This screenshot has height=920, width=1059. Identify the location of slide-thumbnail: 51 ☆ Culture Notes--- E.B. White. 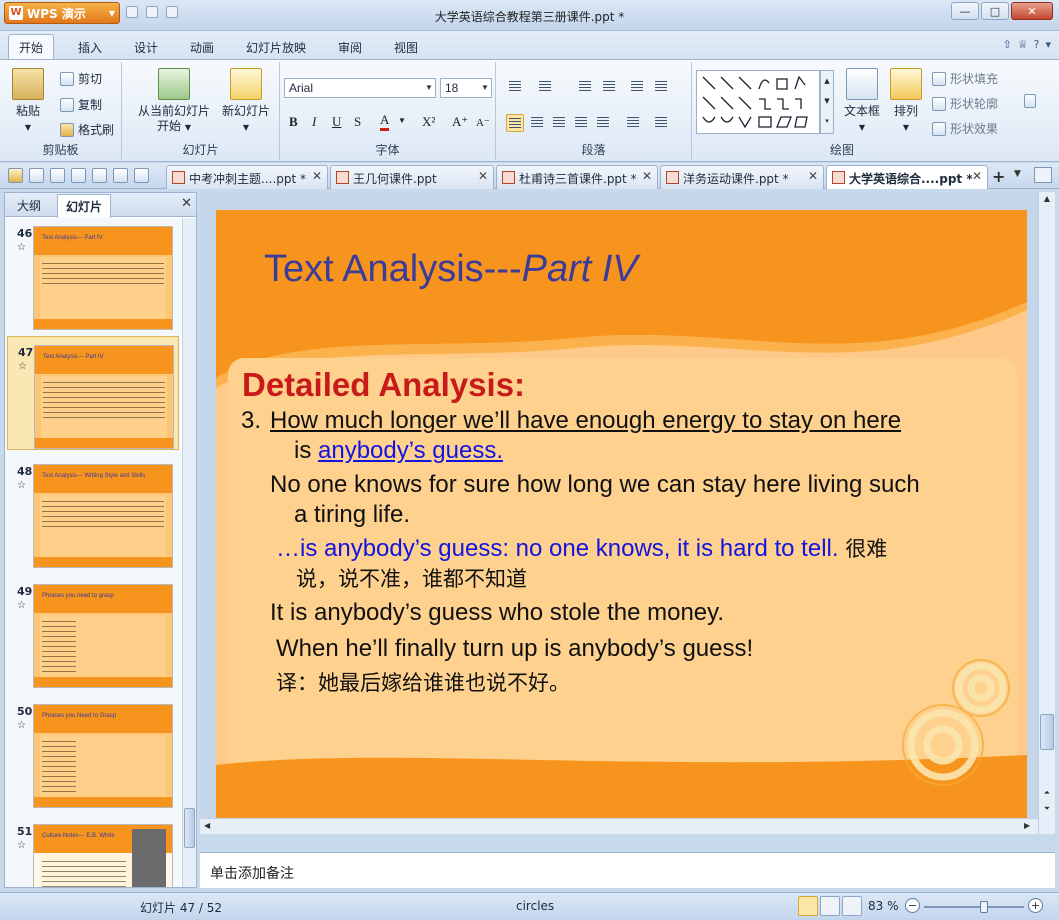
(93, 851).